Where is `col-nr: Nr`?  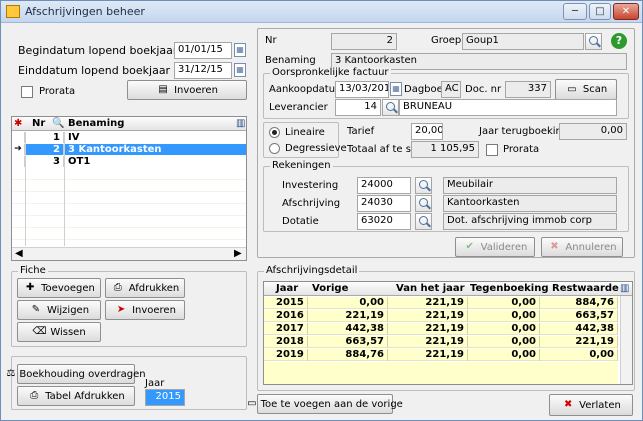
col-nr: Nr is located at coordinates (38, 123).